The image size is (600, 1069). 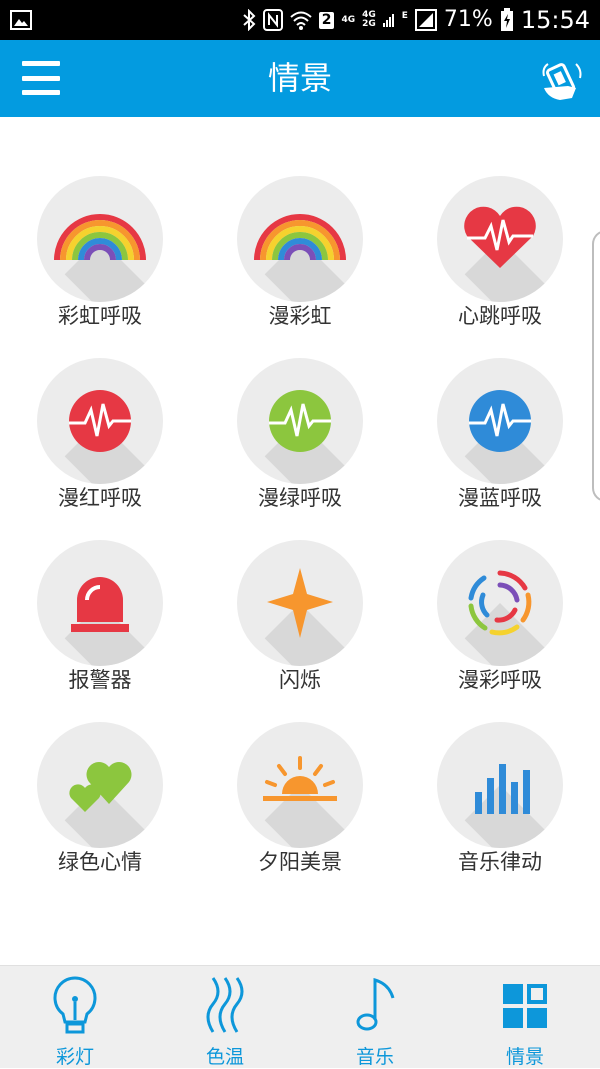 I want to click on scene-red-breath: 漫红呼吸, so click(x=100, y=443).